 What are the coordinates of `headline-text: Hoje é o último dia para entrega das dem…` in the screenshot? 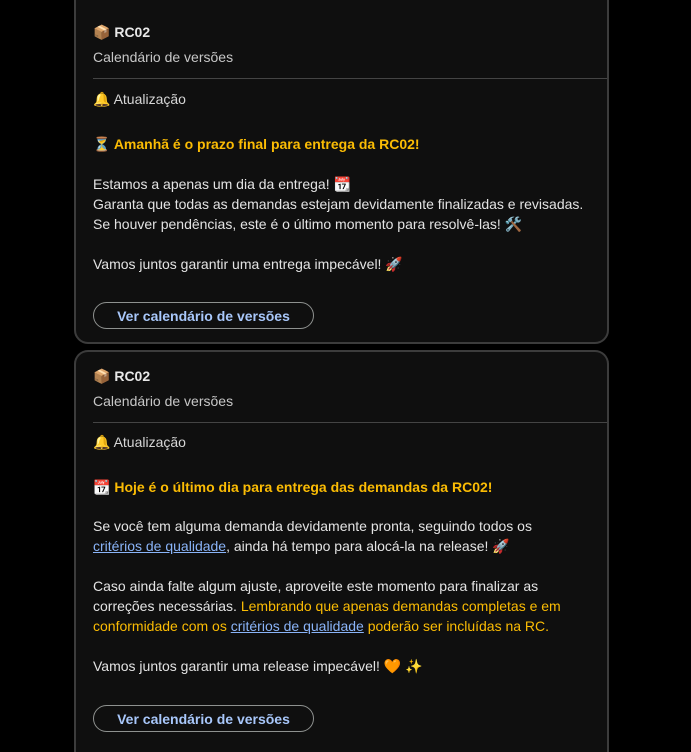 It's located at (303, 487).